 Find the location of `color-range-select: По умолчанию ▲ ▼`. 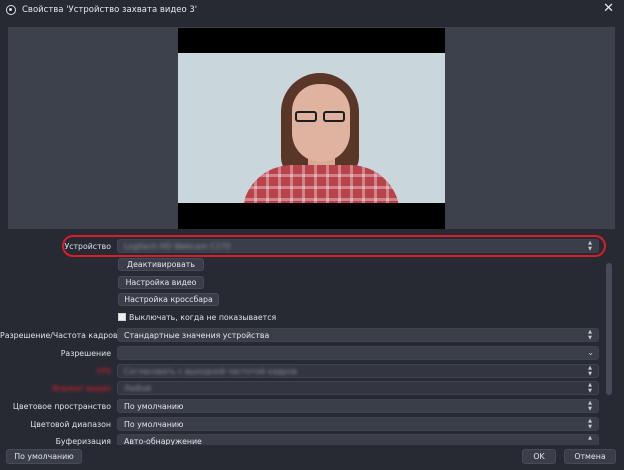

color-range-select: По умолчанию ▲ ▼ is located at coordinates (358, 424).